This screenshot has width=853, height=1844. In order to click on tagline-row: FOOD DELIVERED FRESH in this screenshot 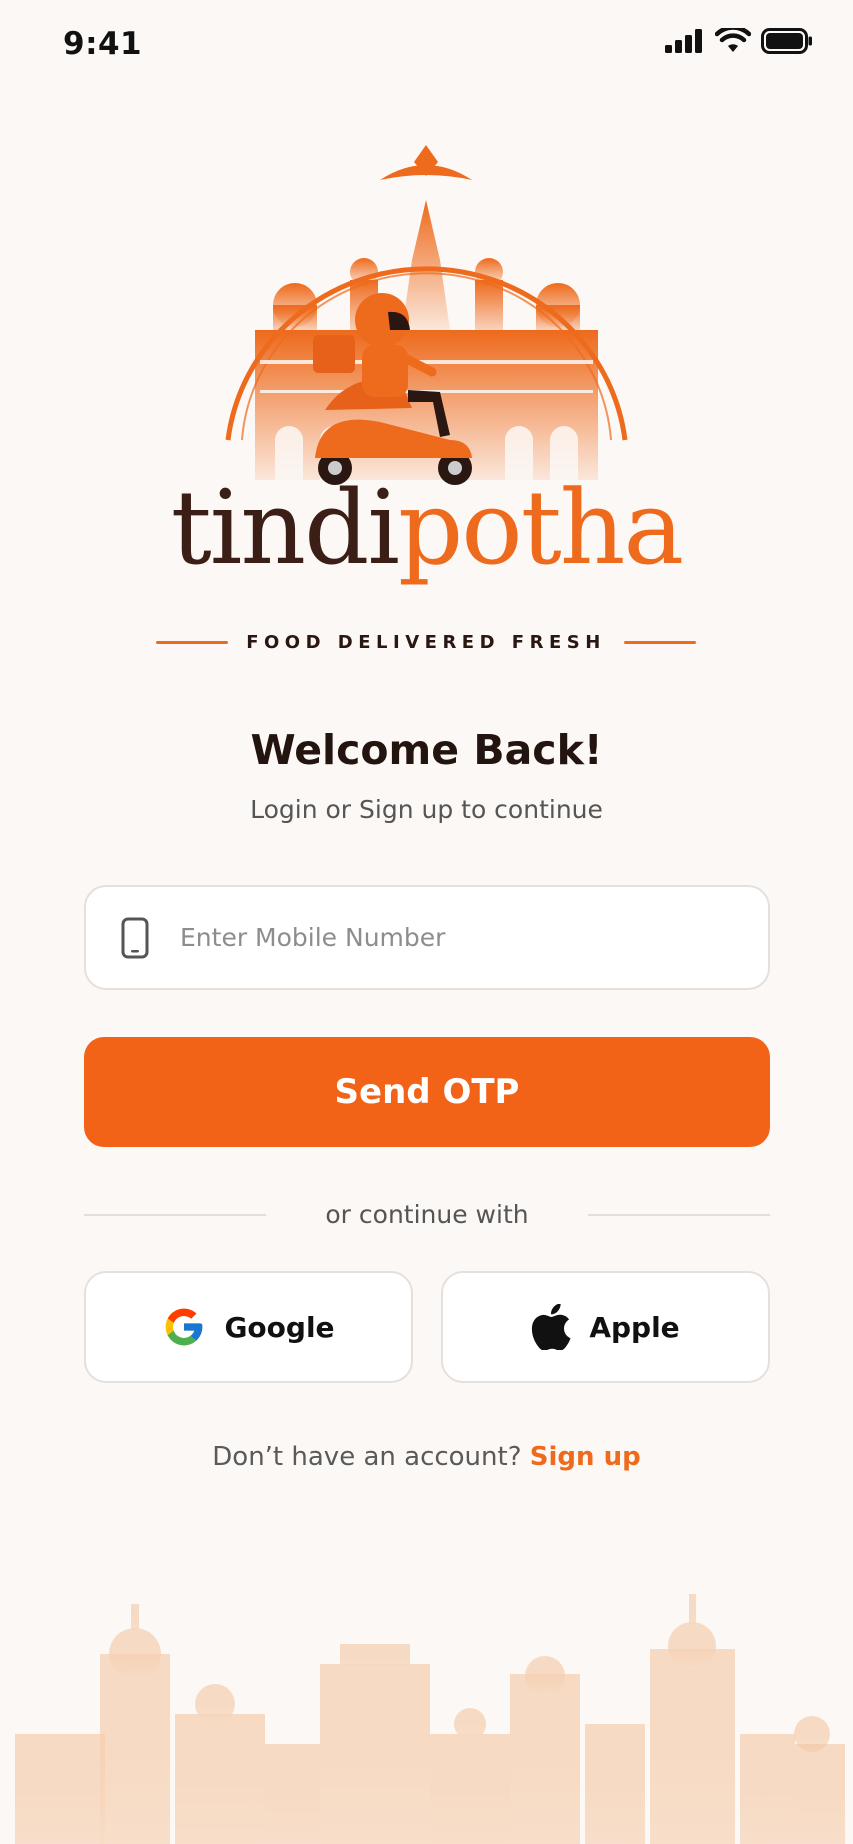, I will do `click(426, 642)`.